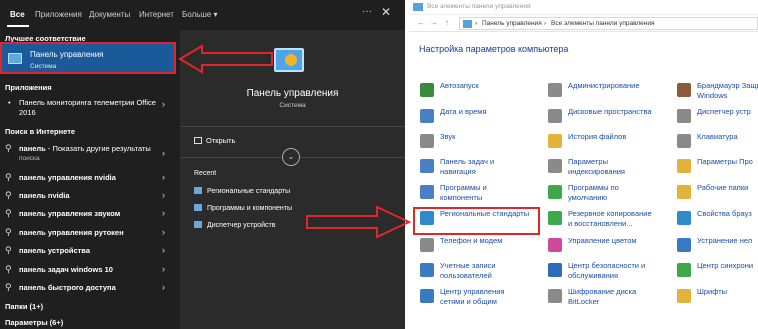 This screenshot has height=329, width=758. What do you see at coordinates (717, 271) in the screenshot?
I see `control-panel-item: Центр синхрони` at bounding box center [717, 271].